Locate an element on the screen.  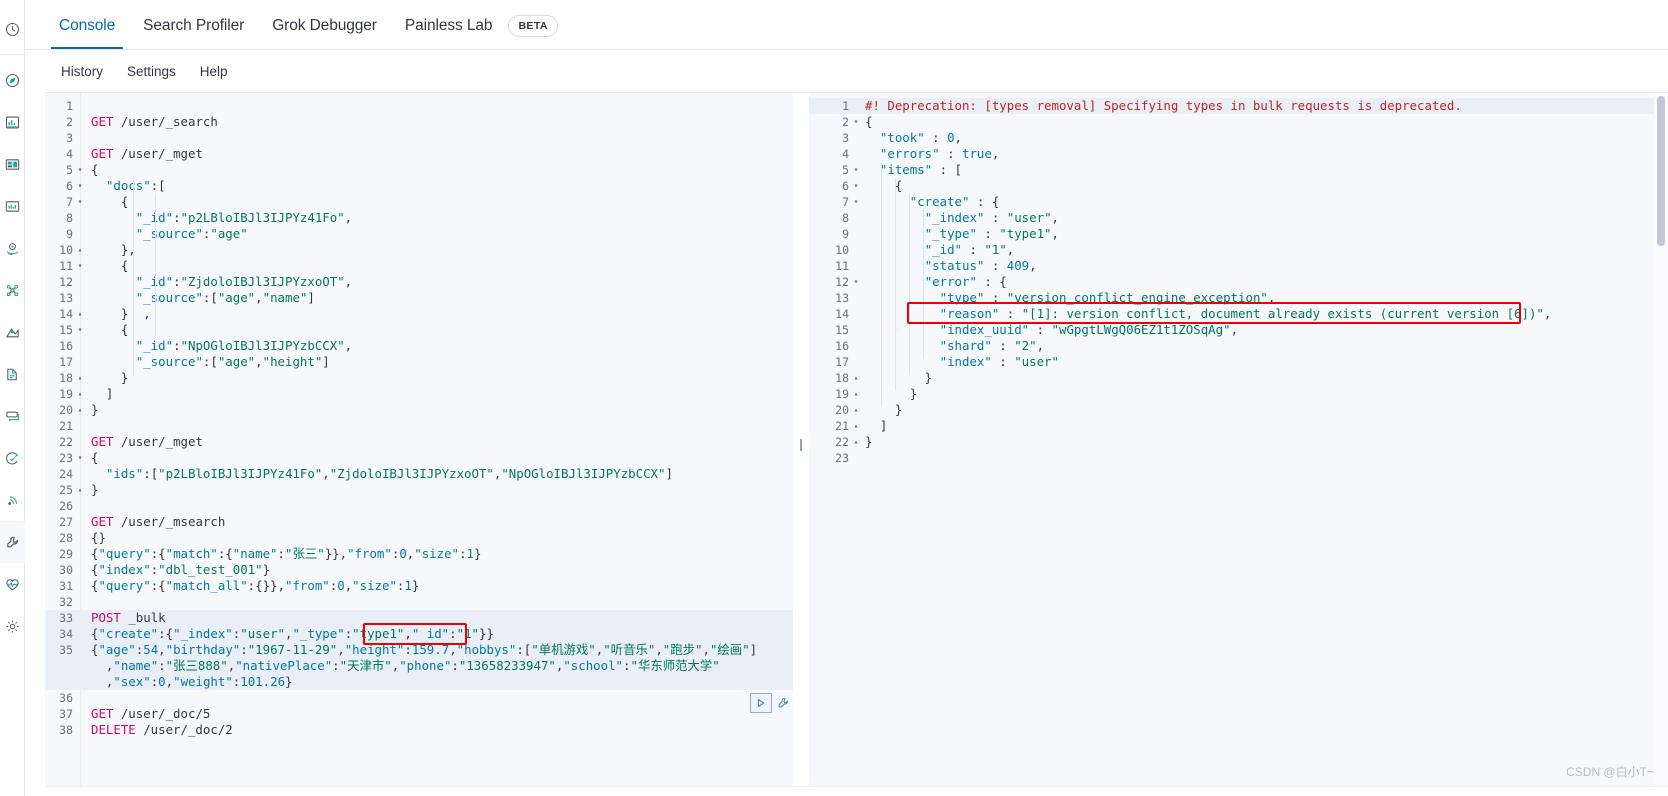
code-line: ,"sex":0,"weight":101.26} is located at coordinates (419, 682).